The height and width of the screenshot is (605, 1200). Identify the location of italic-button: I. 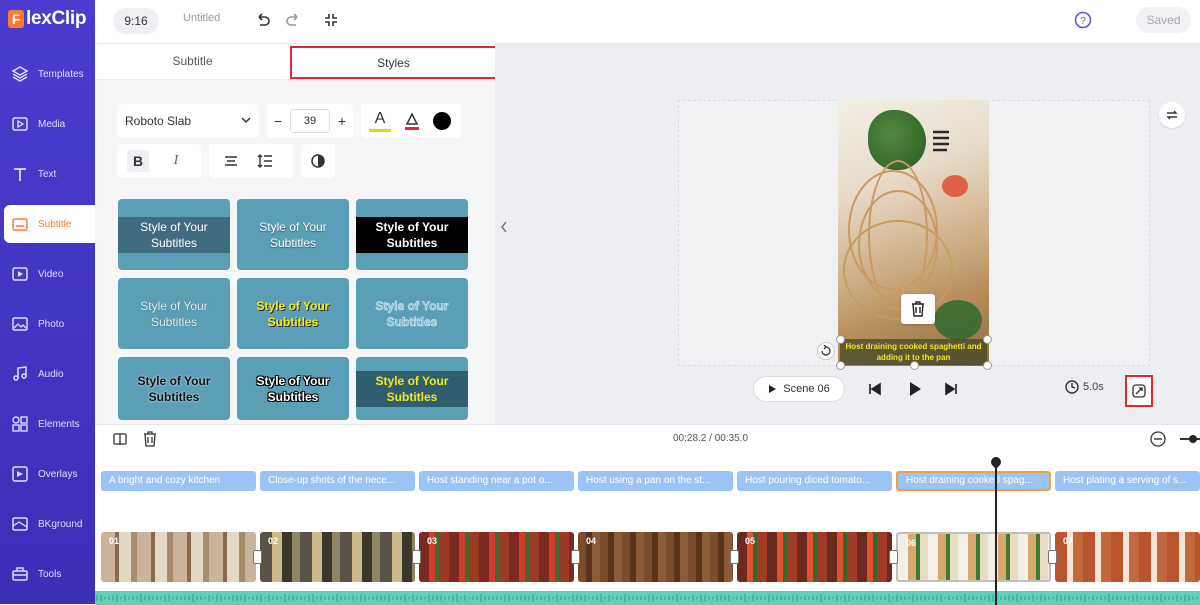
(176, 161).